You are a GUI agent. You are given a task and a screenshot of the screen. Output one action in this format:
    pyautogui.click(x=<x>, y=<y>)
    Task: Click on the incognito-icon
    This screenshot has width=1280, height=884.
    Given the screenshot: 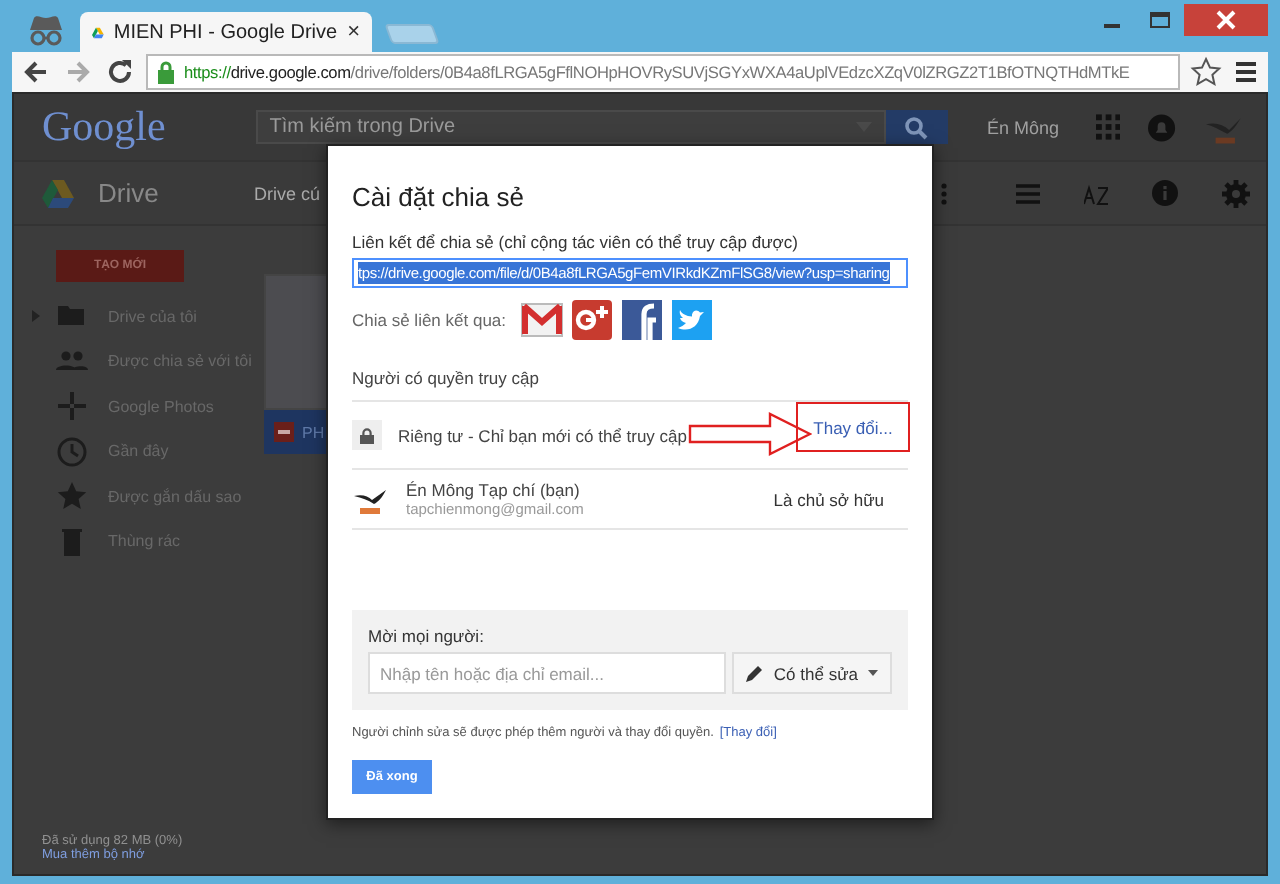 What is the action you would take?
    pyautogui.click(x=46, y=28)
    